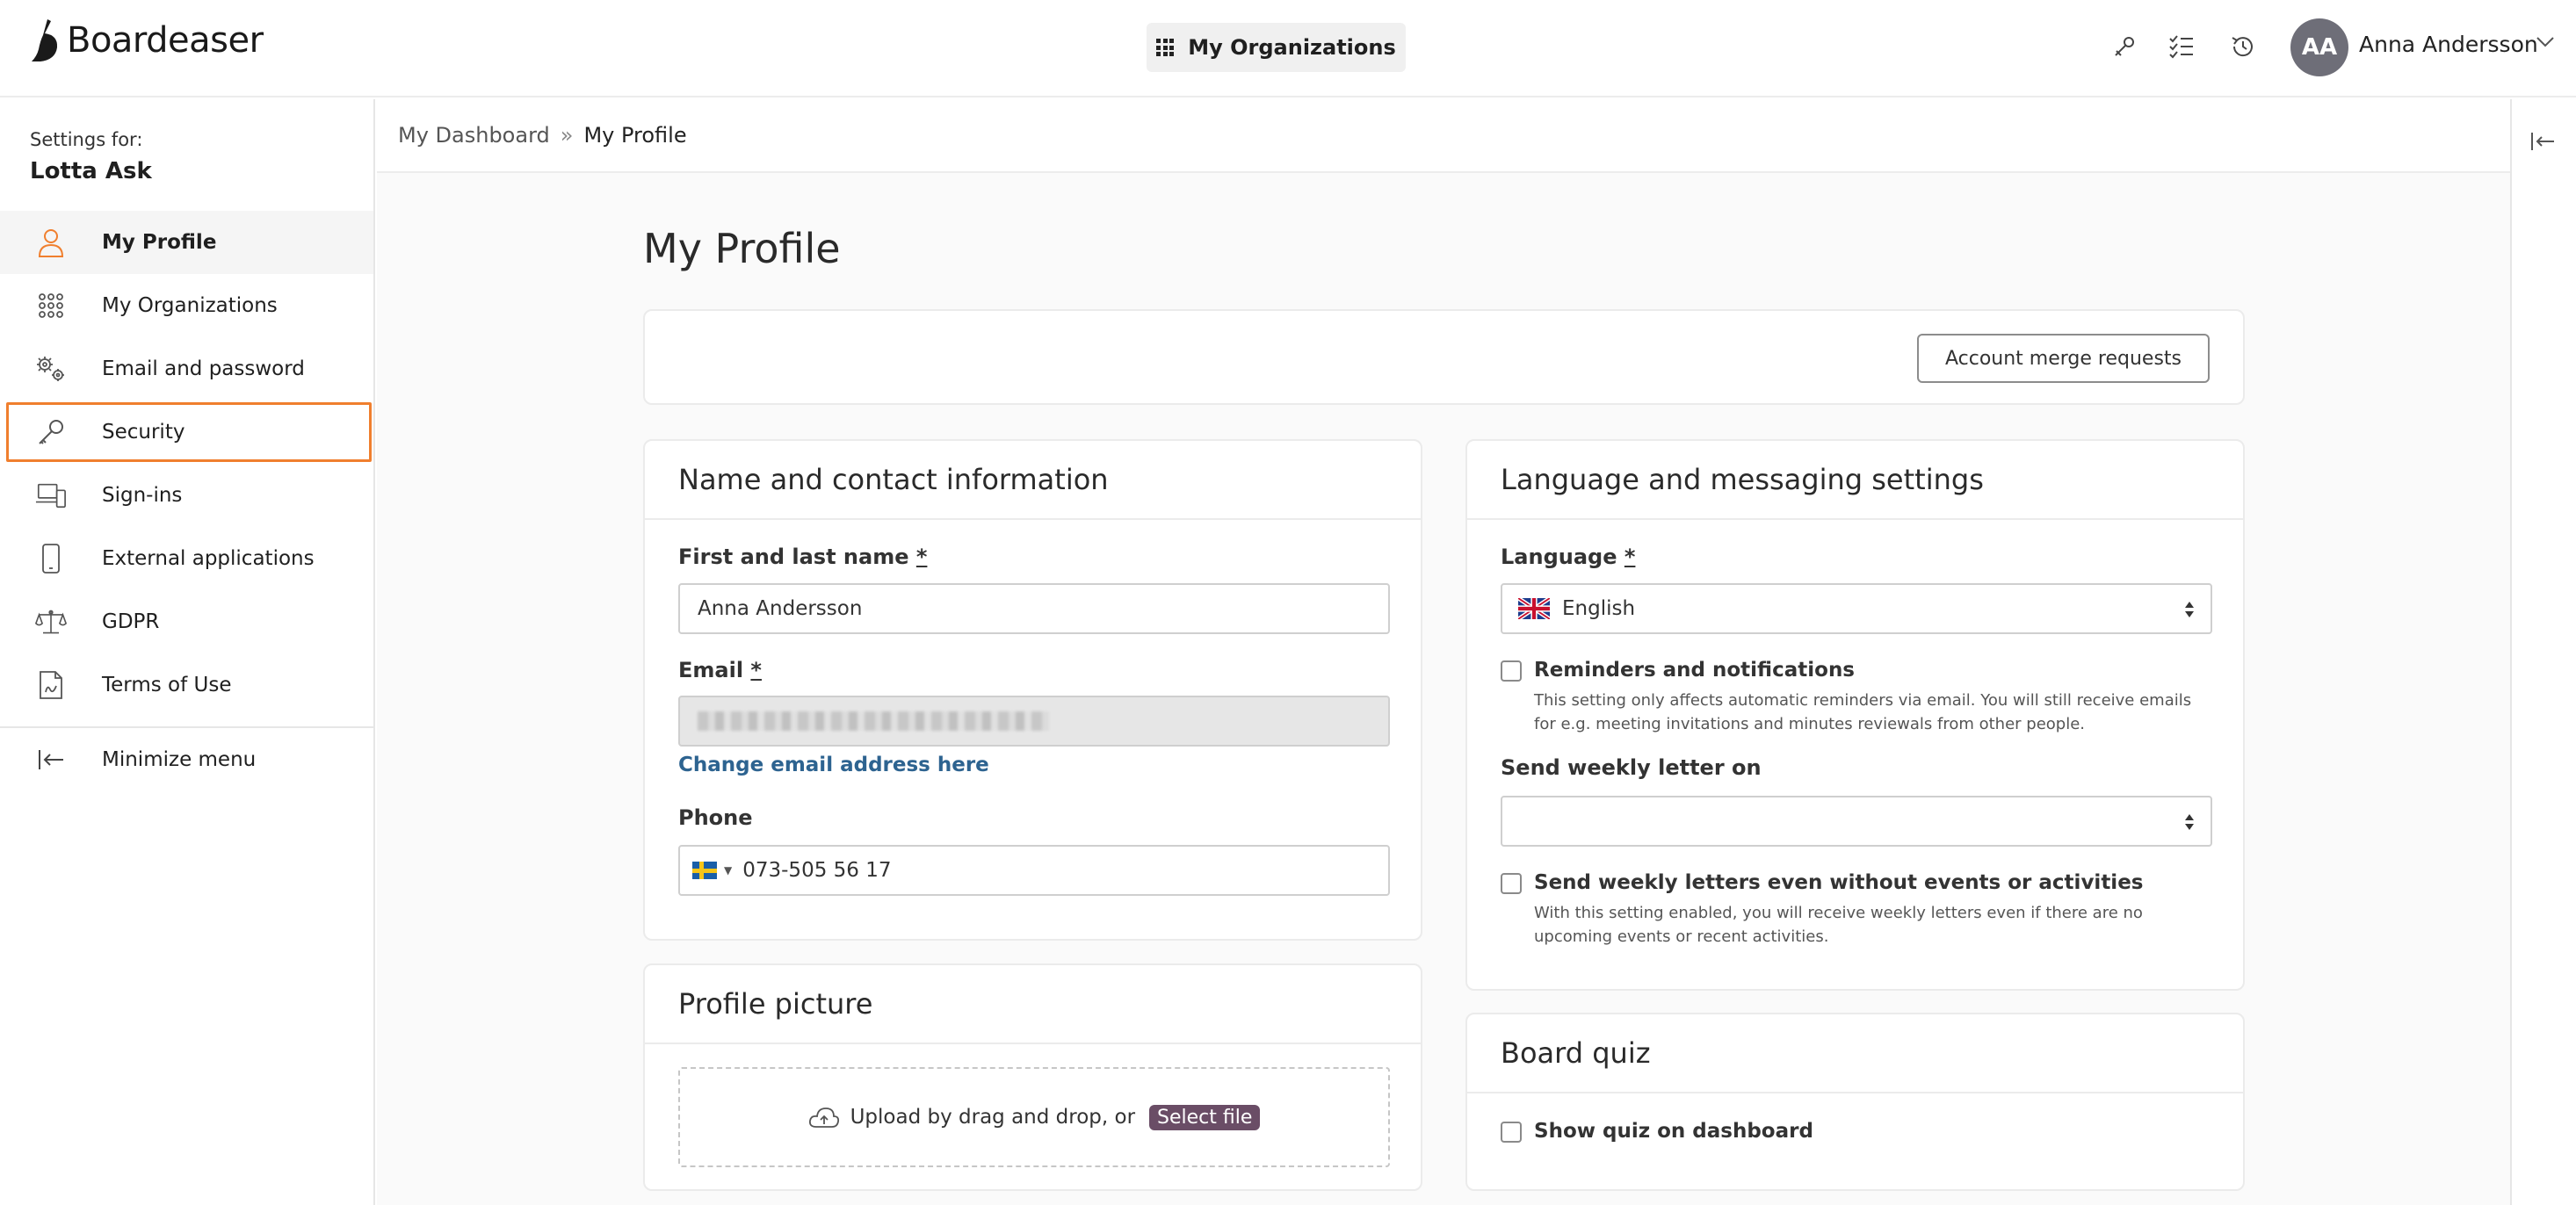  Describe the element at coordinates (2545, 43) in the screenshot. I see `chevron-down-icon` at that location.